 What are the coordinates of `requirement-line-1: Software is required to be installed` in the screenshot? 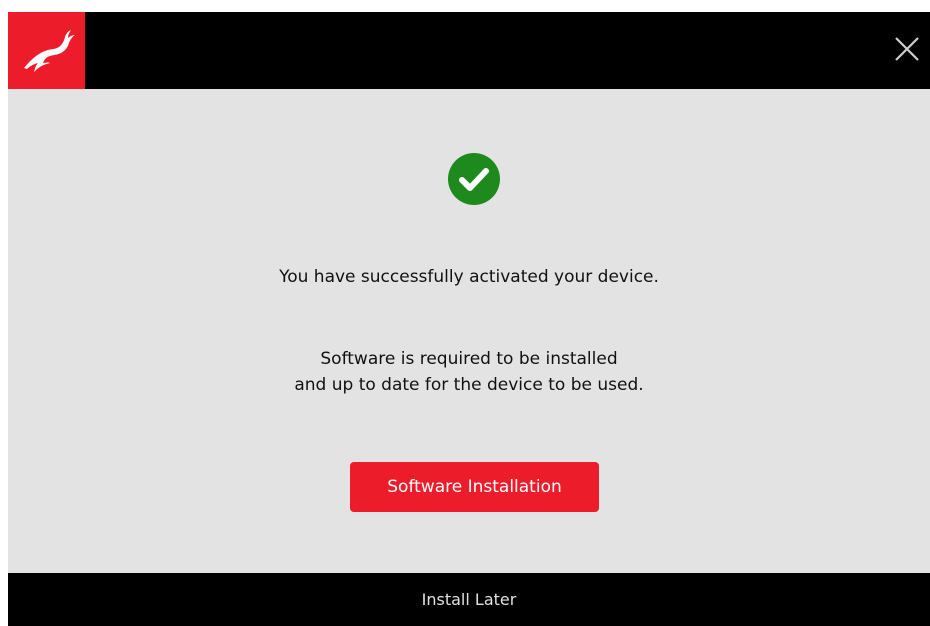 It's located at (469, 359).